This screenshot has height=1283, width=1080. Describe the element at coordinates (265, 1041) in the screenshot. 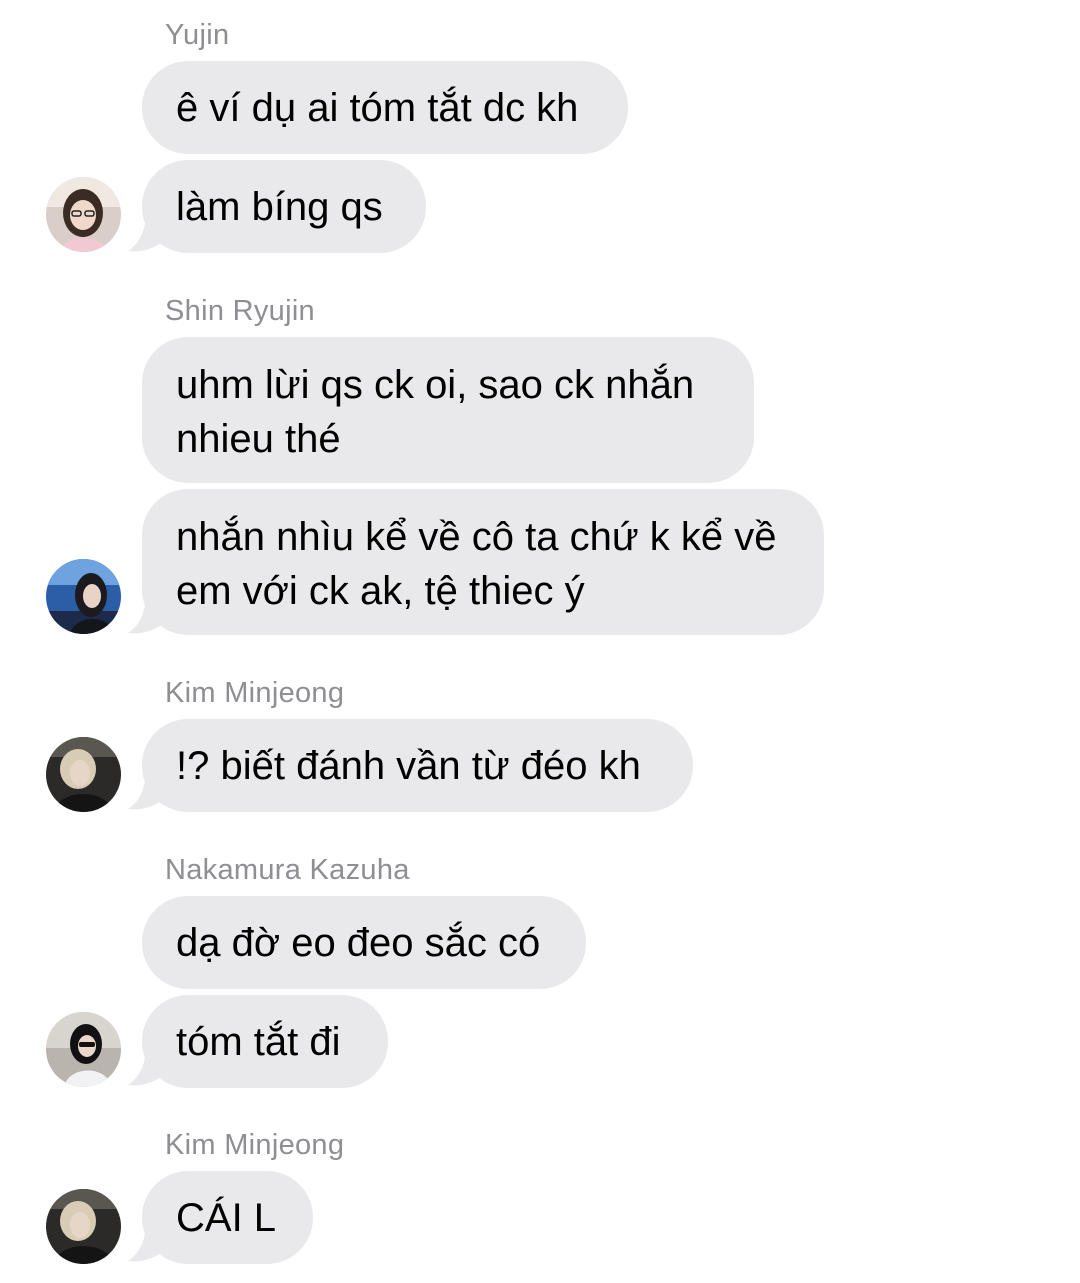

I see `message-bubble: tóm tắt đi` at that location.